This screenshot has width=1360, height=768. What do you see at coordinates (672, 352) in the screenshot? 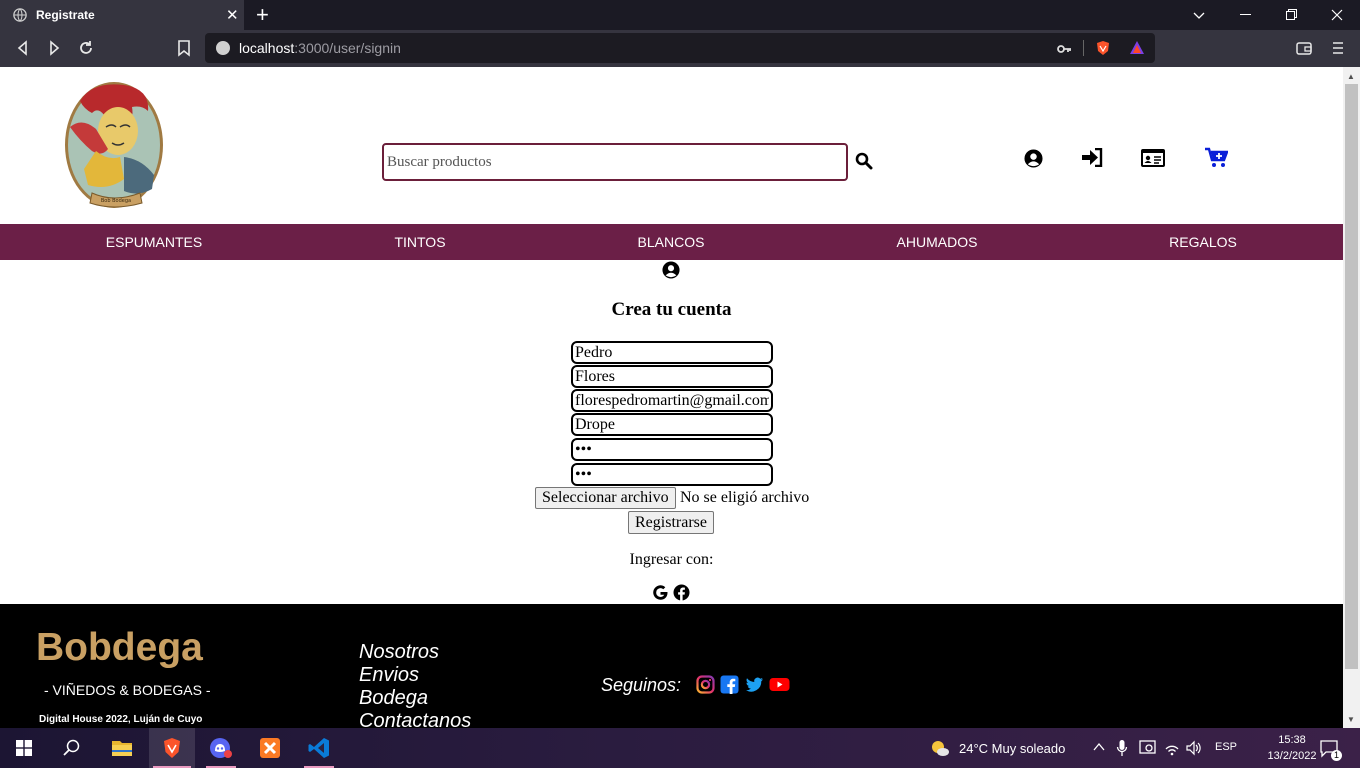
I see `first-name-field` at bounding box center [672, 352].